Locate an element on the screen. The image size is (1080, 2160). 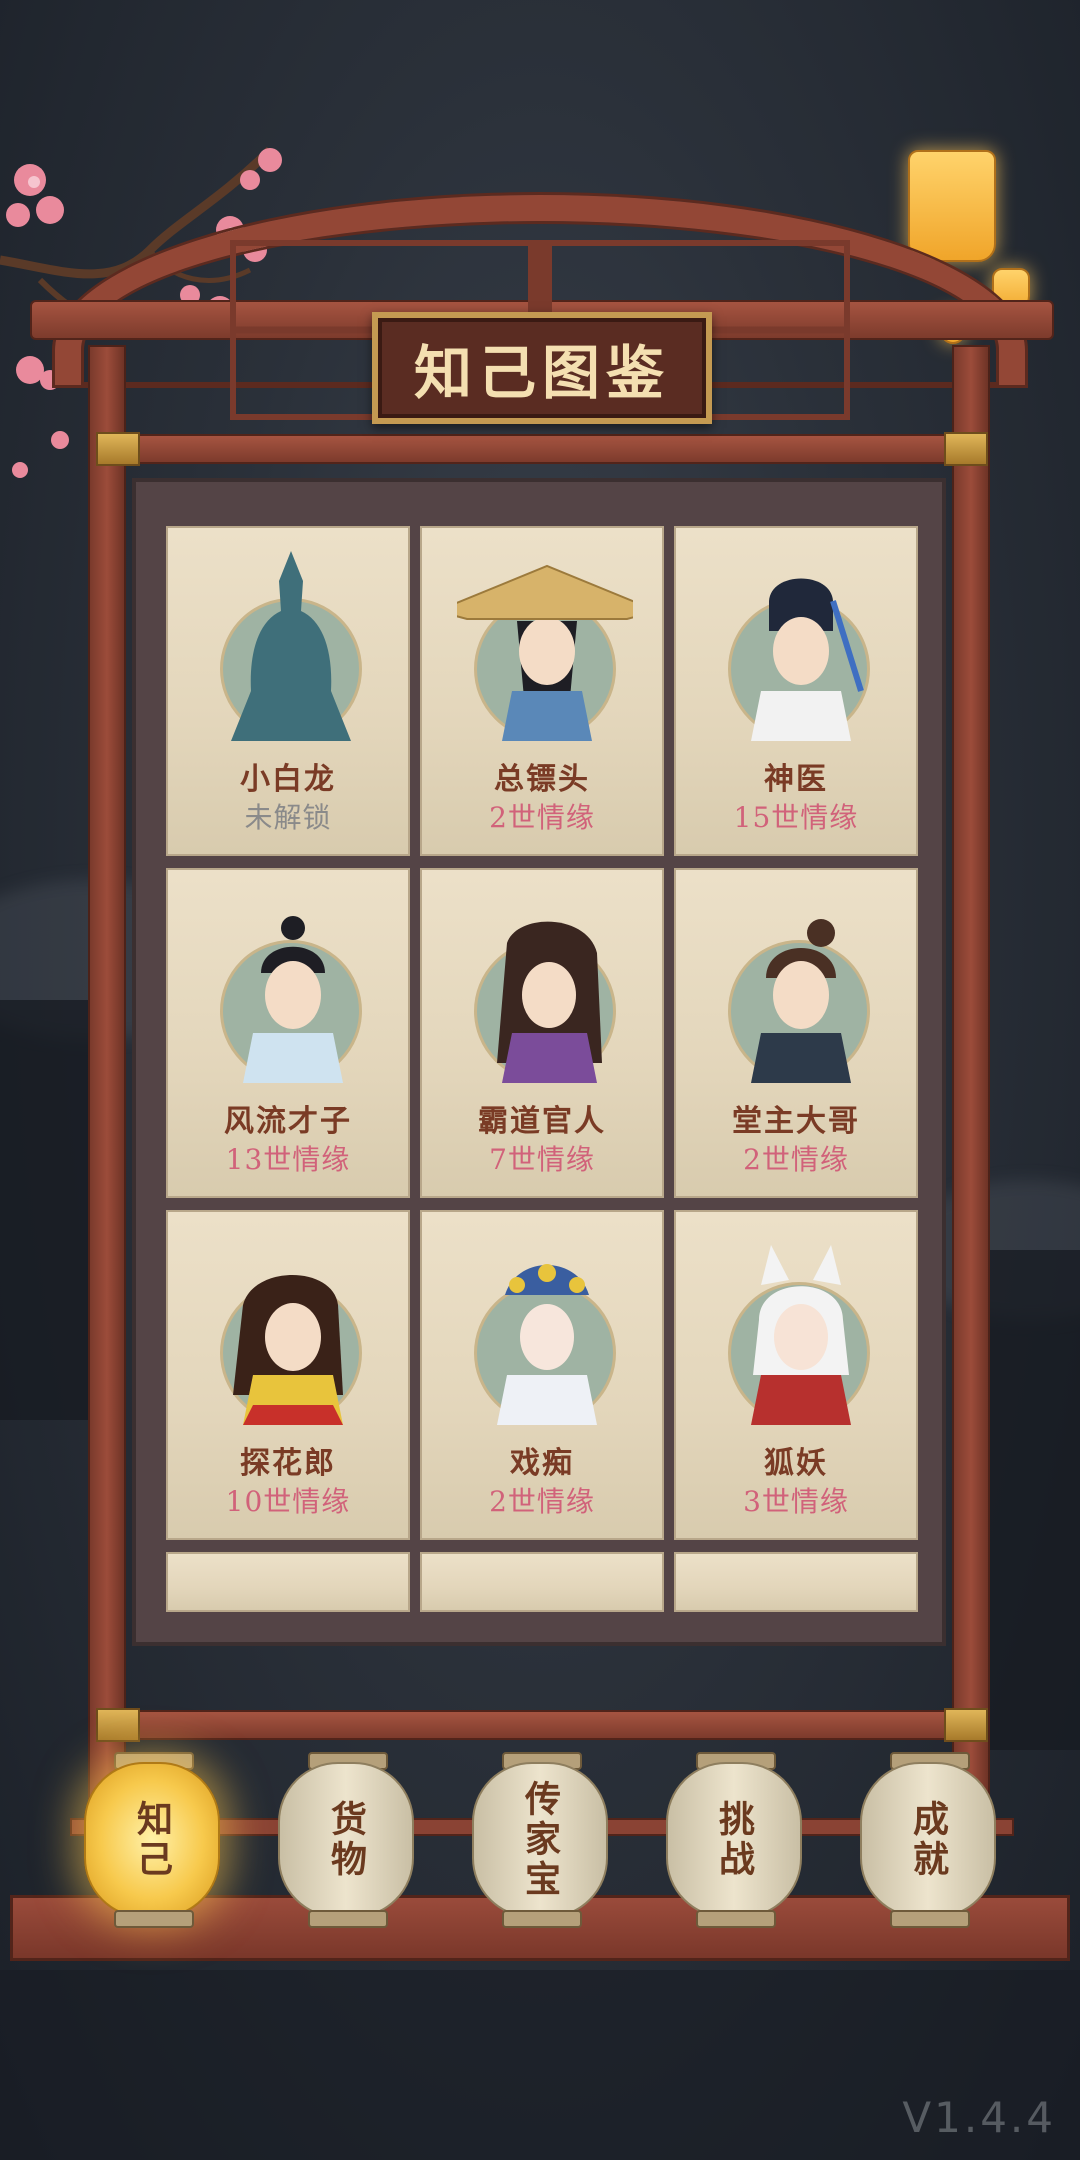
frame-left-pillar is located at coordinates (107, 1107).